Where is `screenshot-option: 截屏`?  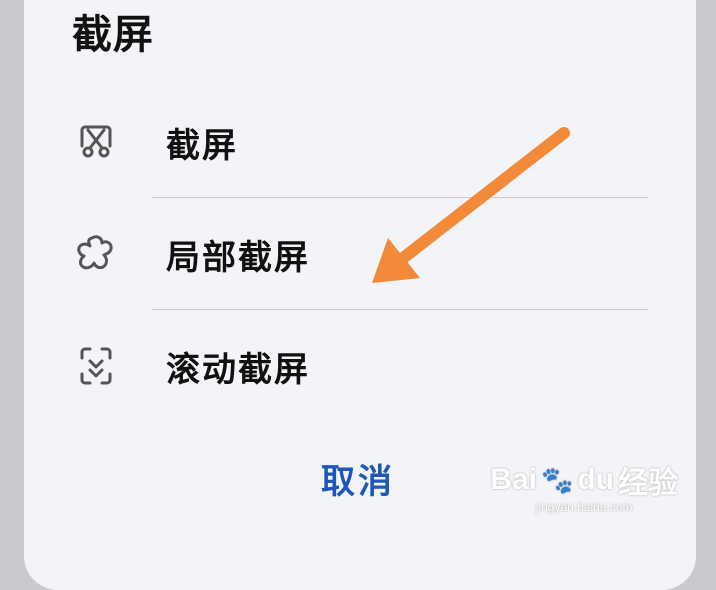
screenshot-option: 截屏 is located at coordinates (360, 142).